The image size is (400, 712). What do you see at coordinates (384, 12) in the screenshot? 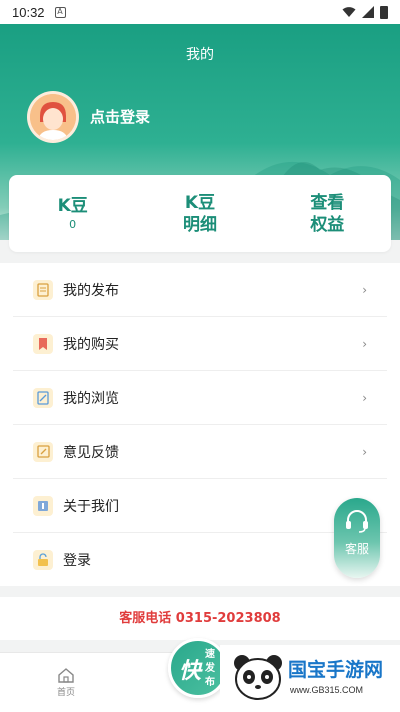
I see `battery-icon` at bounding box center [384, 12].